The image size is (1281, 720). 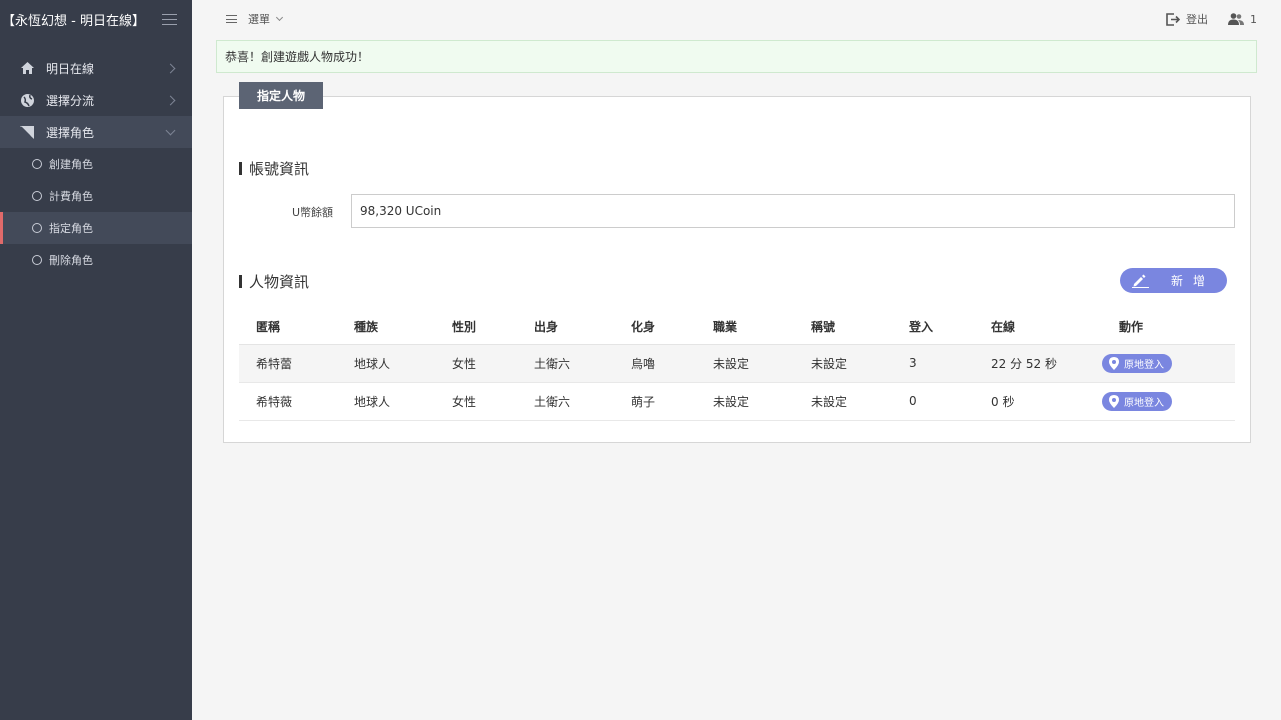 What do you see at coordinates (313, 212) in the screenshot?
I see `ucoin-label: U幣餘額` at bounding box center [313, 212].